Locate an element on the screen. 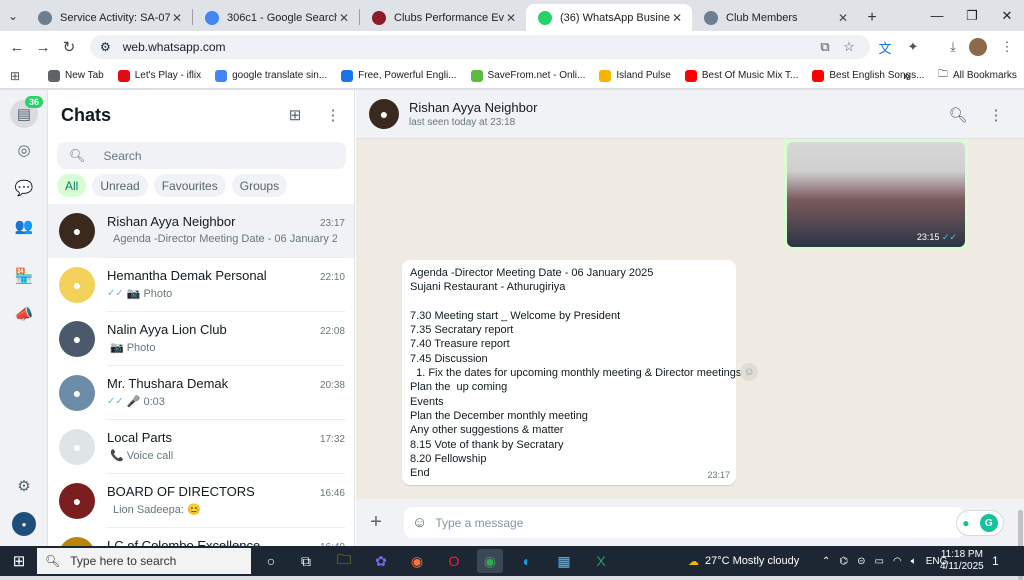  status-icon: ◎ is located at coordinates (24, 150).